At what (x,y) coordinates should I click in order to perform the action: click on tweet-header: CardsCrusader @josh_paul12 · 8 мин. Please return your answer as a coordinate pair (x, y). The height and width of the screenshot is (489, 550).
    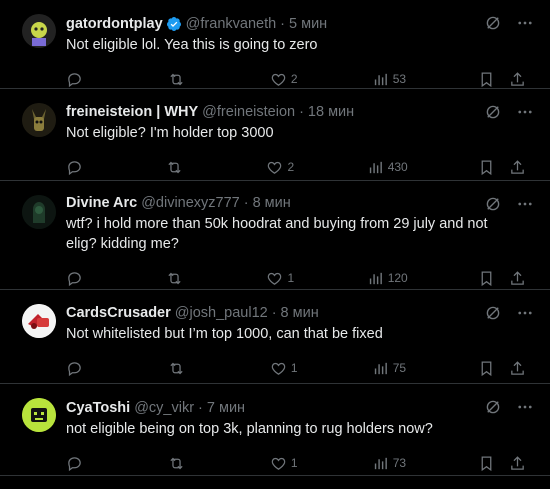
    Looking at the image, I should click on (300, 313).